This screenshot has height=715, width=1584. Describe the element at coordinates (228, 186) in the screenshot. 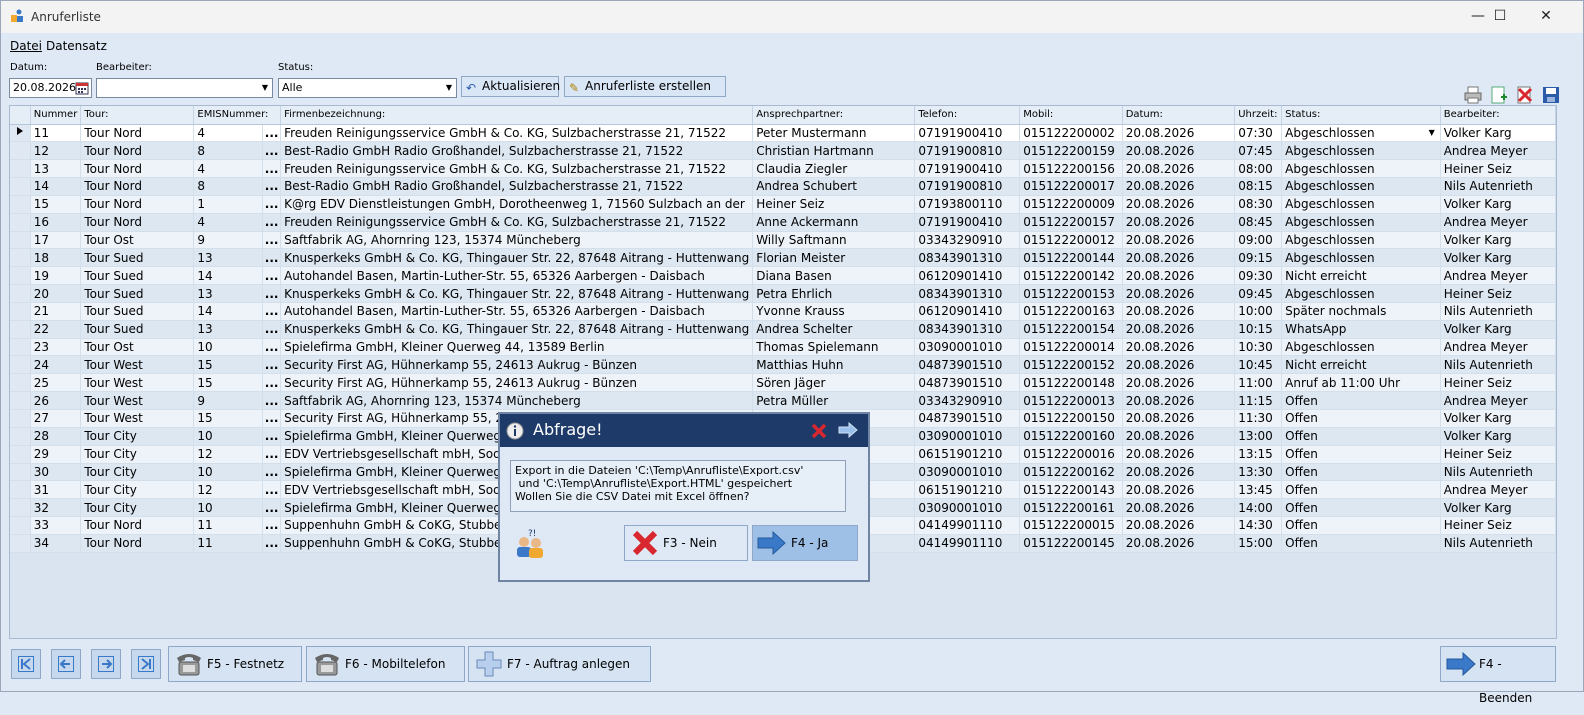

I see `cell-emis-nummer: 8` at that location.